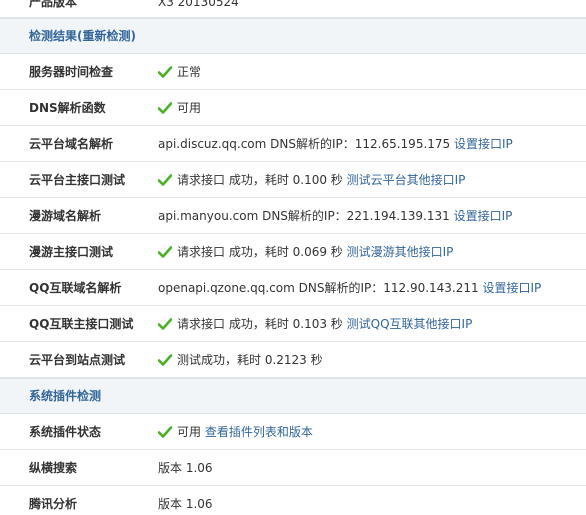  What do you see at coordinates (71, 144) in the screenshot?
I see `row-label: 云平台域名解析` at bounding box center [71, 144].